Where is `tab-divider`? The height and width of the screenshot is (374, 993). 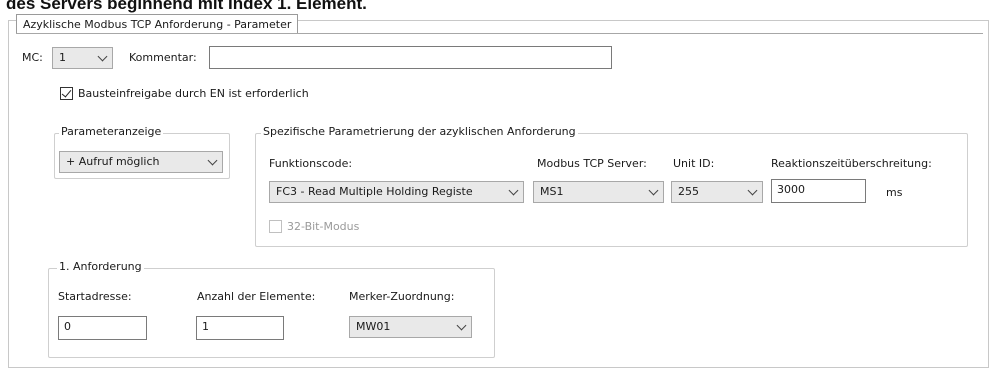
tab-divider is located at coordinates (499, 33).